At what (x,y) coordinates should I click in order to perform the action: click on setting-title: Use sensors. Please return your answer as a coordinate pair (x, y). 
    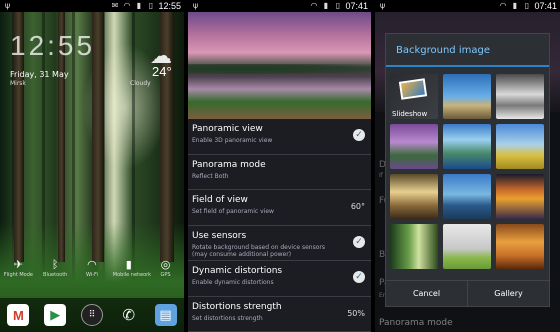
    Looking at the image, I should click on (219, 235).